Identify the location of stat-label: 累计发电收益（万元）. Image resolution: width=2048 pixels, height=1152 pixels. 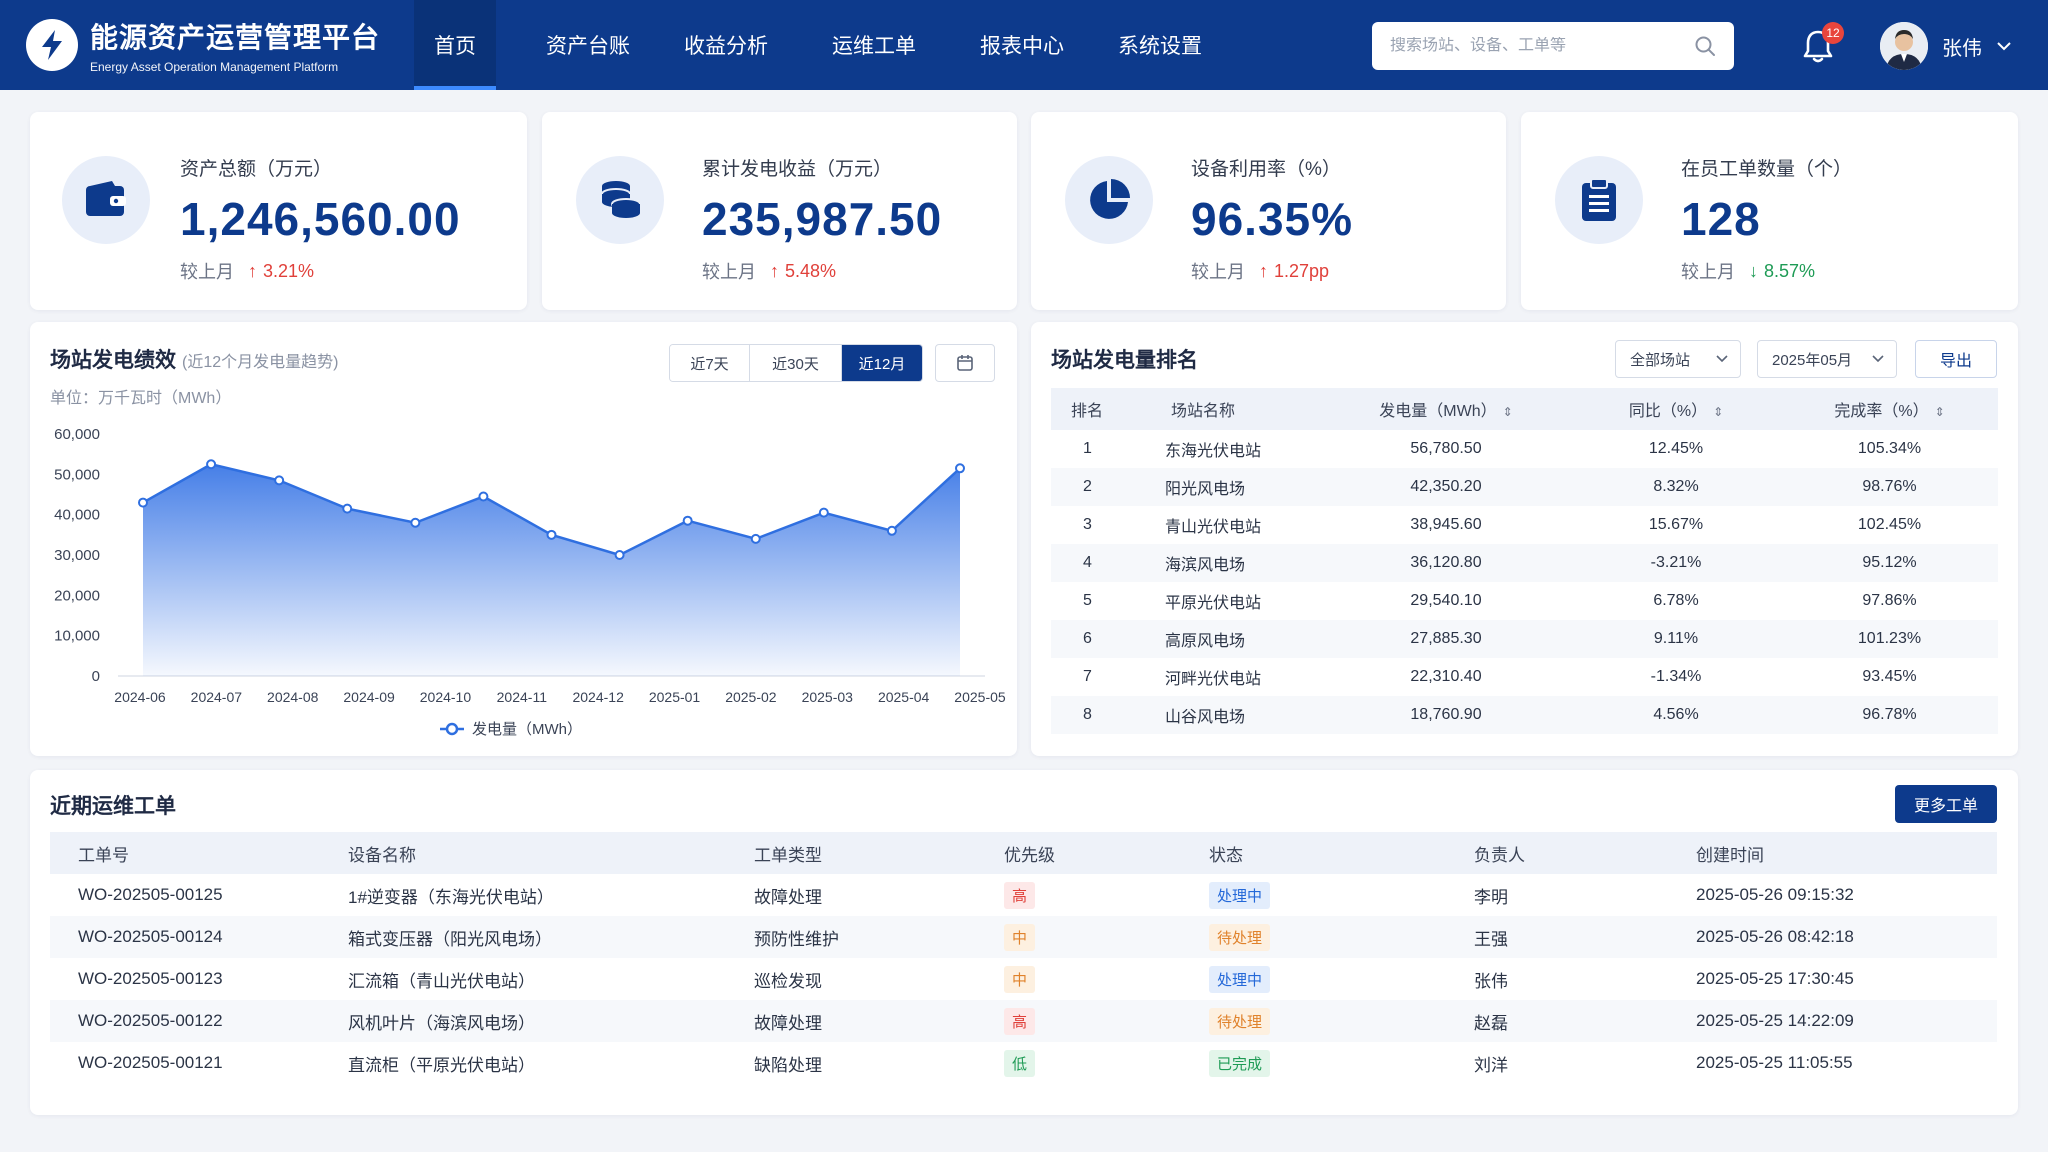
(797, 169).